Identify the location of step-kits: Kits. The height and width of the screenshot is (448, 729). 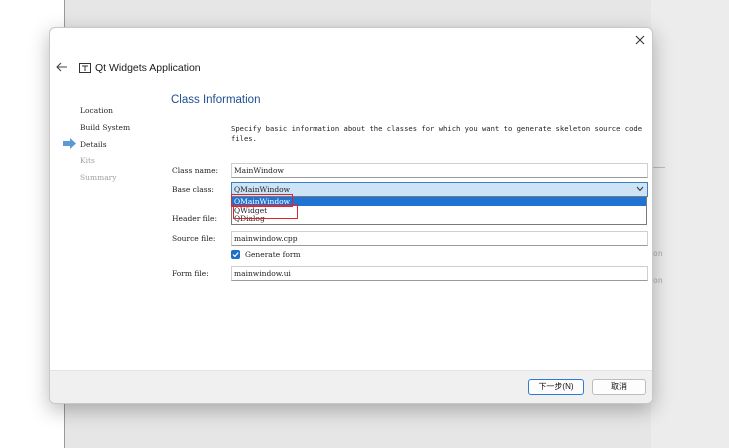
(87, 160).